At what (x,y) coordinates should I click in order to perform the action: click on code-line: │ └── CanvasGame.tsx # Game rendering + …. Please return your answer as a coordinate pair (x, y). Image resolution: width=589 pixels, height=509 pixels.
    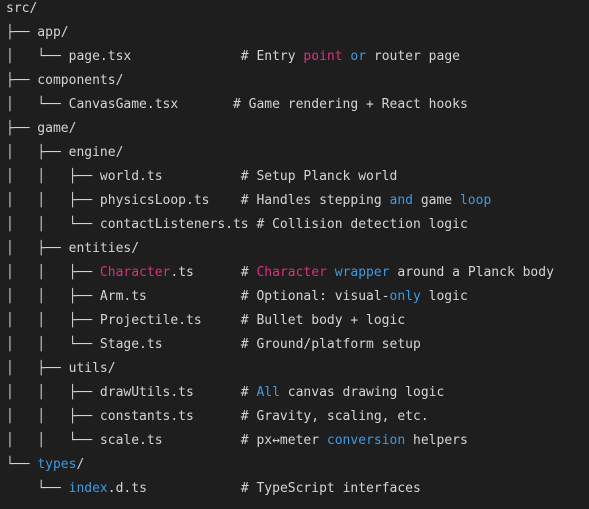
    Looking at the image, I should click on (237, 105).